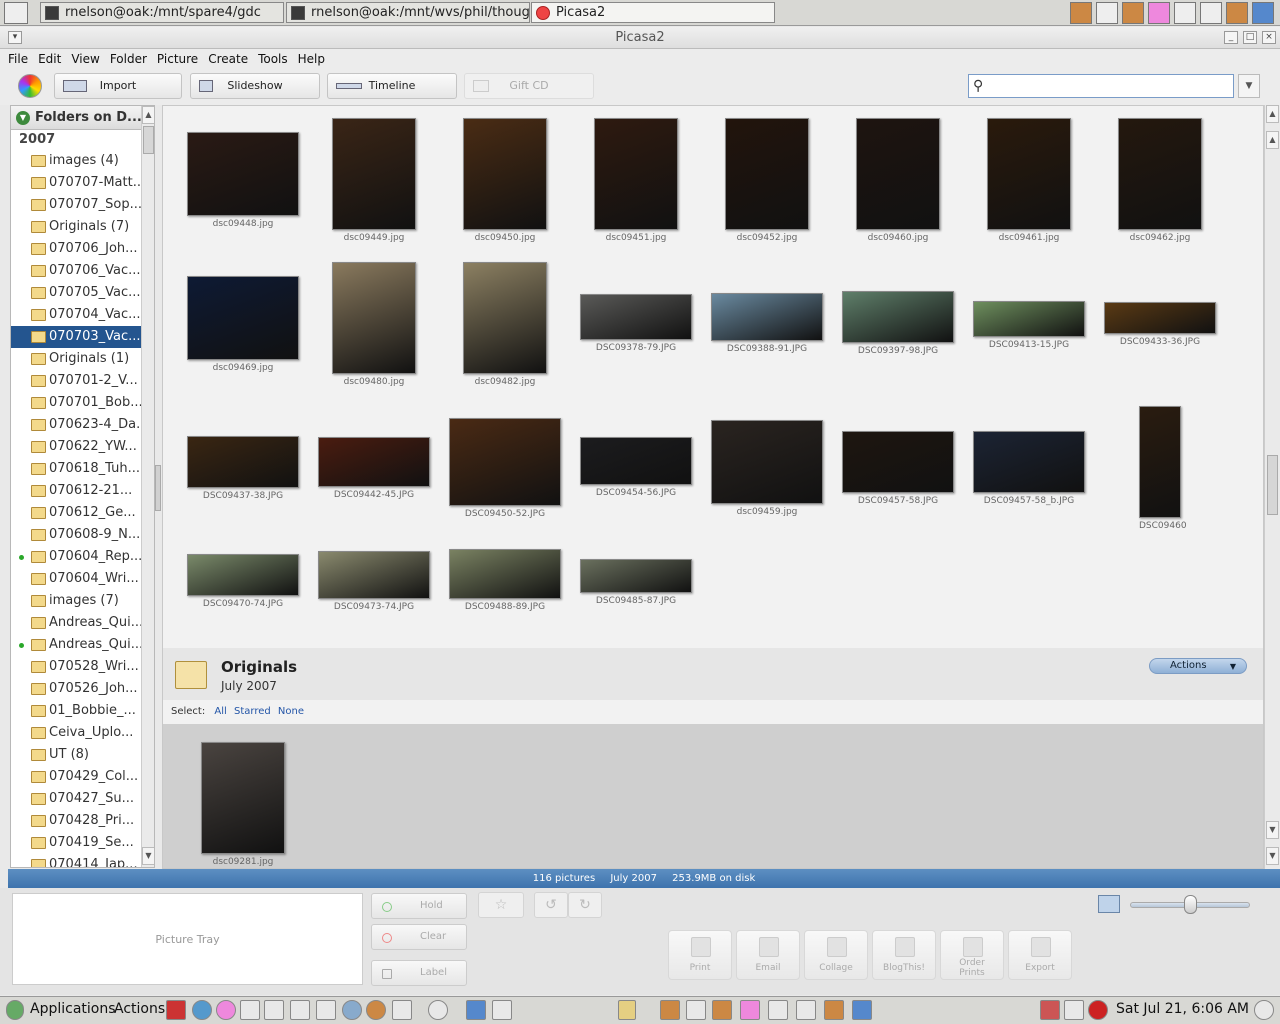 This screenshot has height=1024, width=1280. What do you see at coordinates (768, 955) in the screenshot?
I see `tray-action-email: Email` at bounding box center [768, 955].